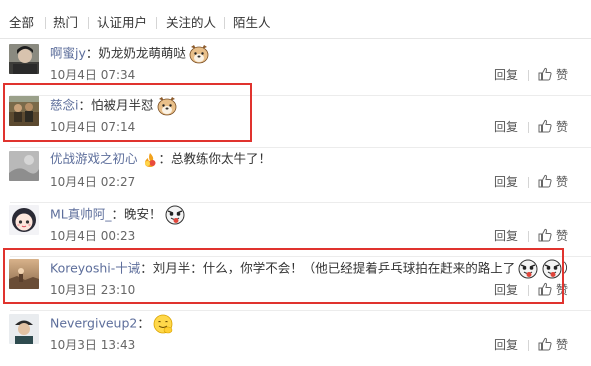  I want to click on tab-strangers: 陌生人, so click(252, 23).